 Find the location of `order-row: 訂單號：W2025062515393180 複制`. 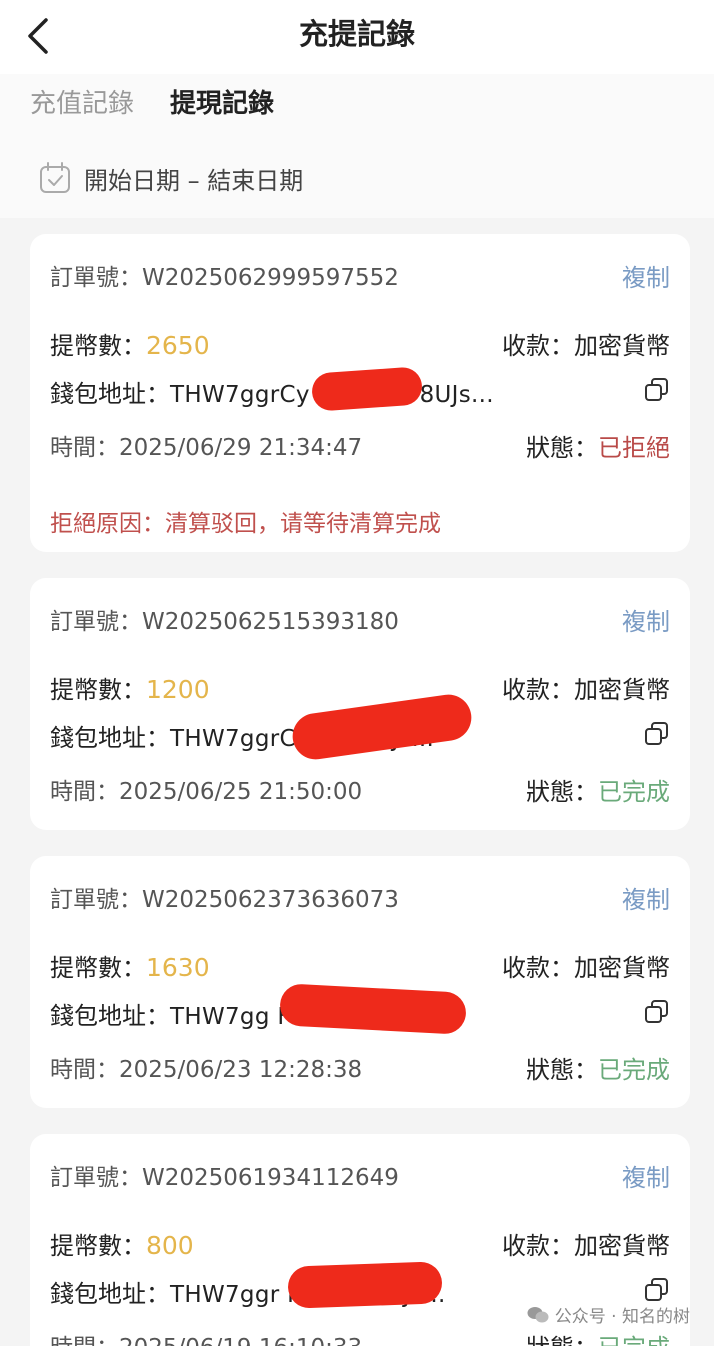

order-row: 訂單號：W2025062515393180 複制 is located at coordinates (360, 619).